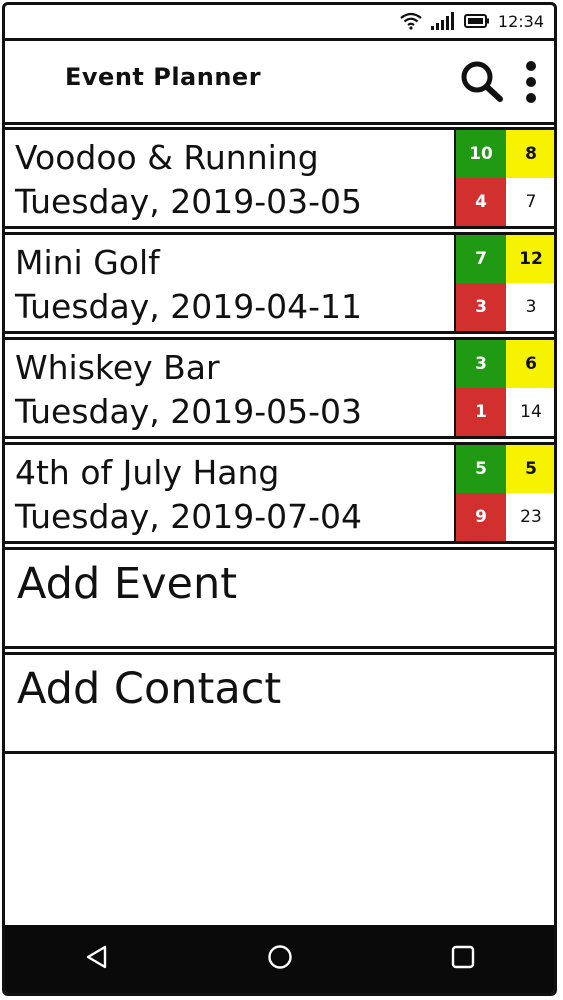 The width and height of the screenshot is (563, 1000). I want to click on add-contact-button: Add Contact, so click(279, 703).